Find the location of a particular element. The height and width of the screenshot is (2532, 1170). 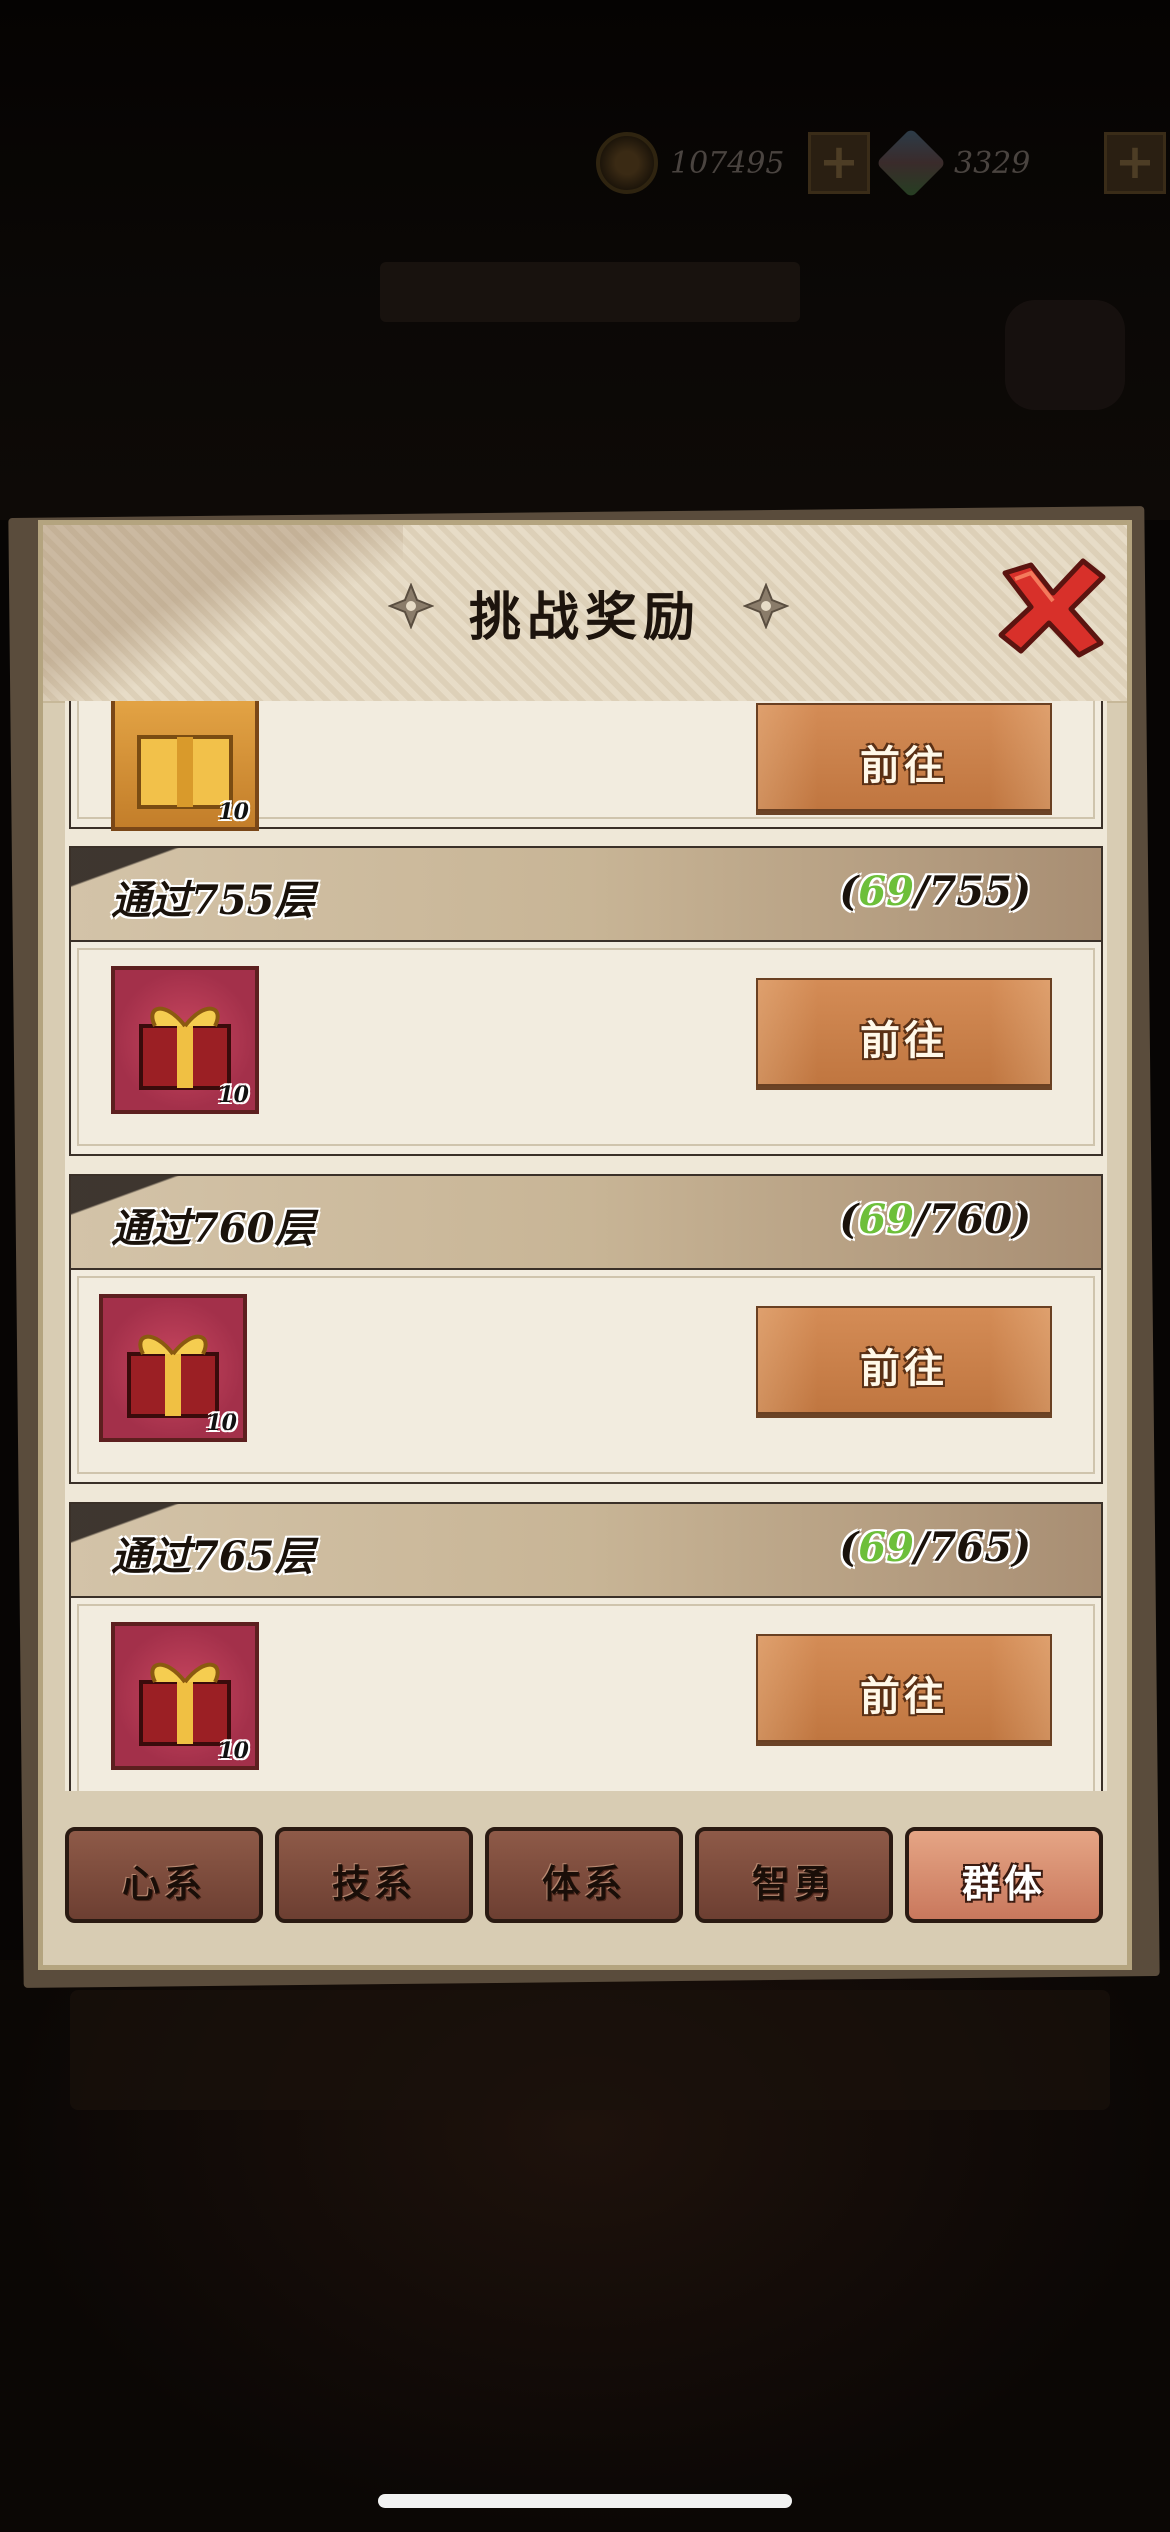

shuriken-icon is located at coordinates (766, 606).